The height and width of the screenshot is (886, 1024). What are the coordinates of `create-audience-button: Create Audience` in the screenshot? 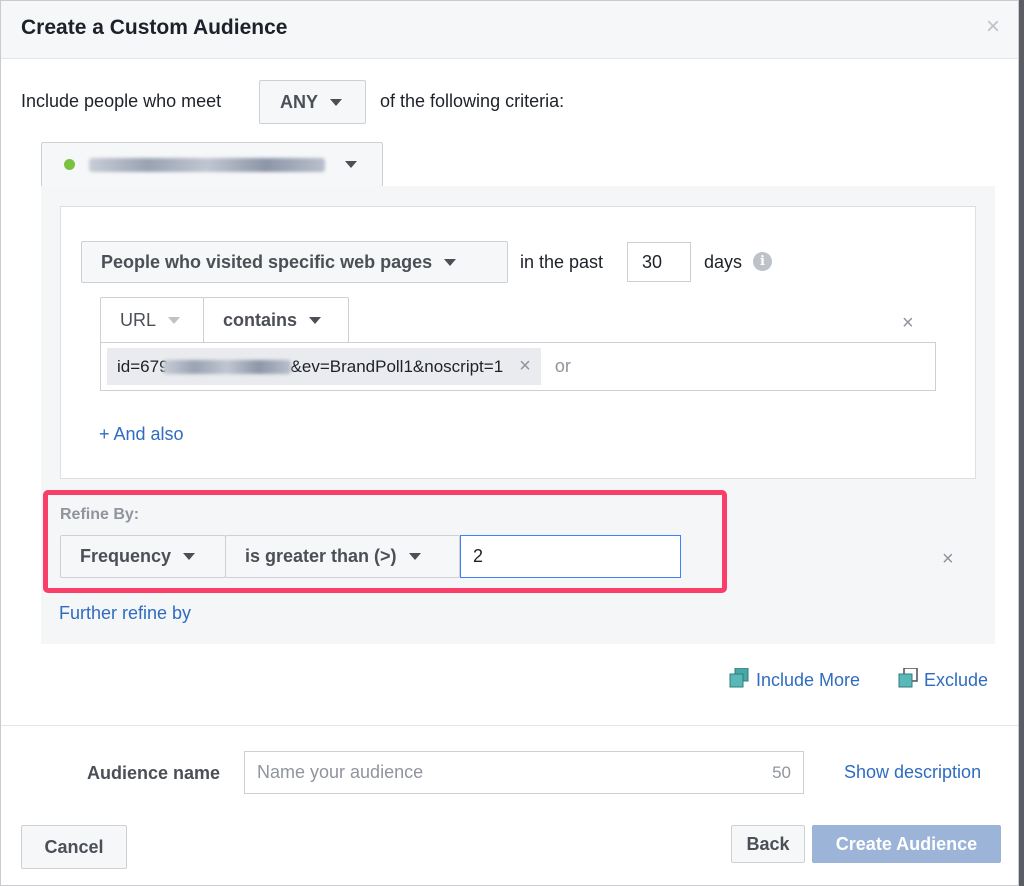 It's located at (906, 844).